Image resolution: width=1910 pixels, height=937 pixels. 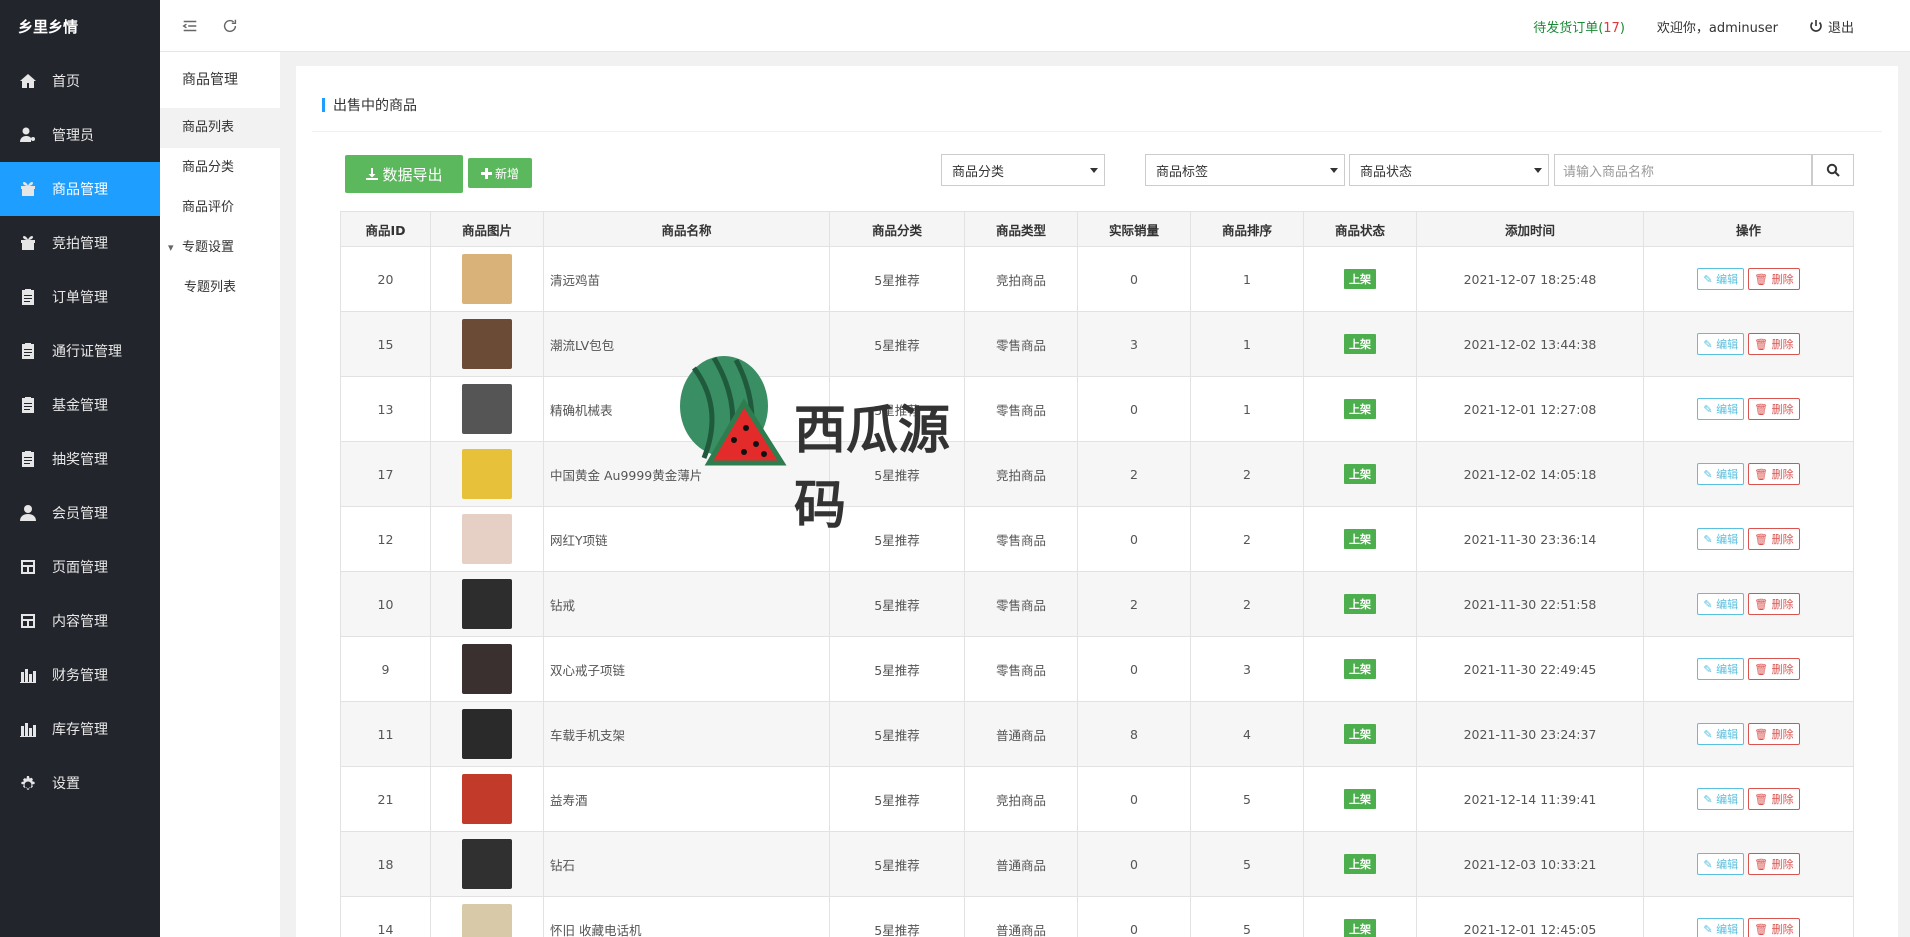 I want to click on logout-button: 退出, so click(x=1831, y=26).